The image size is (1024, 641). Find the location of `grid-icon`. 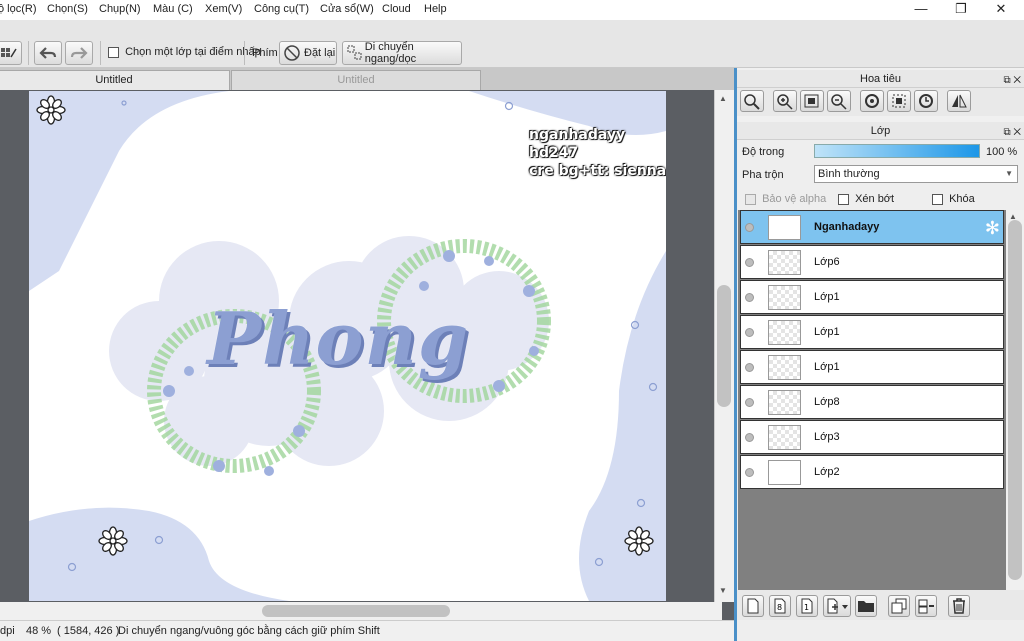

grid-icon is located at coordinates (9, 53).